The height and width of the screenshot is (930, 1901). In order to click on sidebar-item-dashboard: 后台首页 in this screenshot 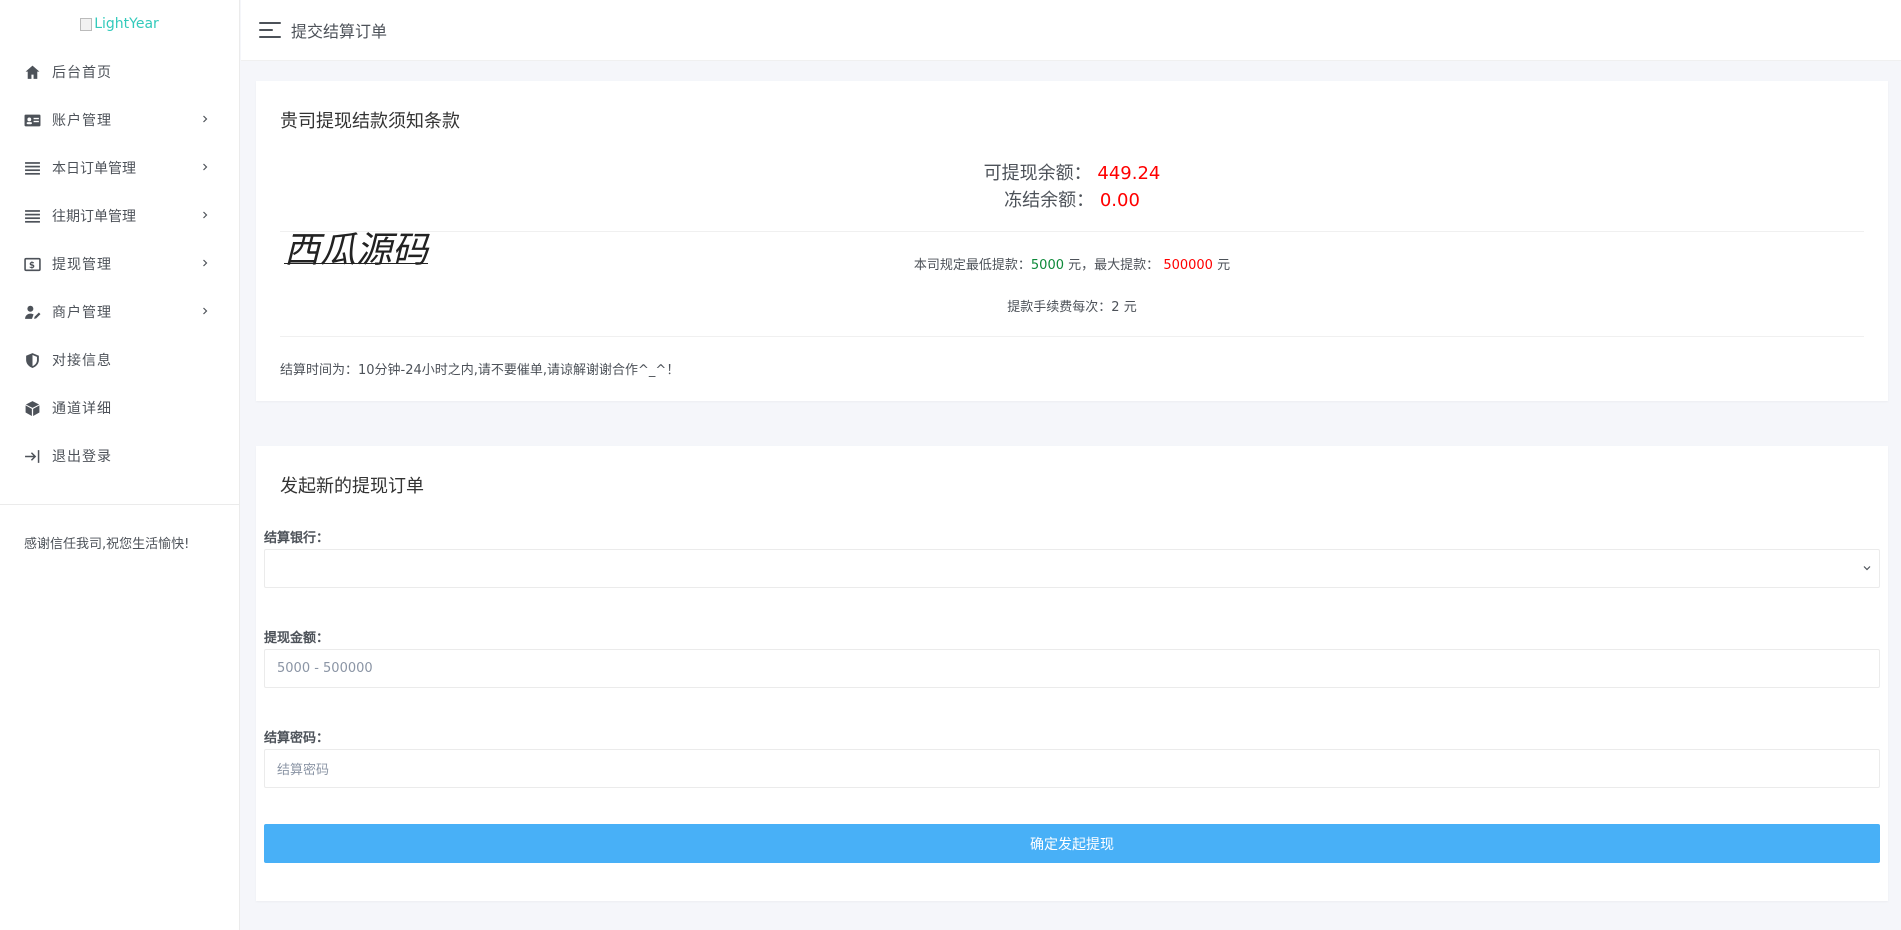, I will do `click(119, 72)`.